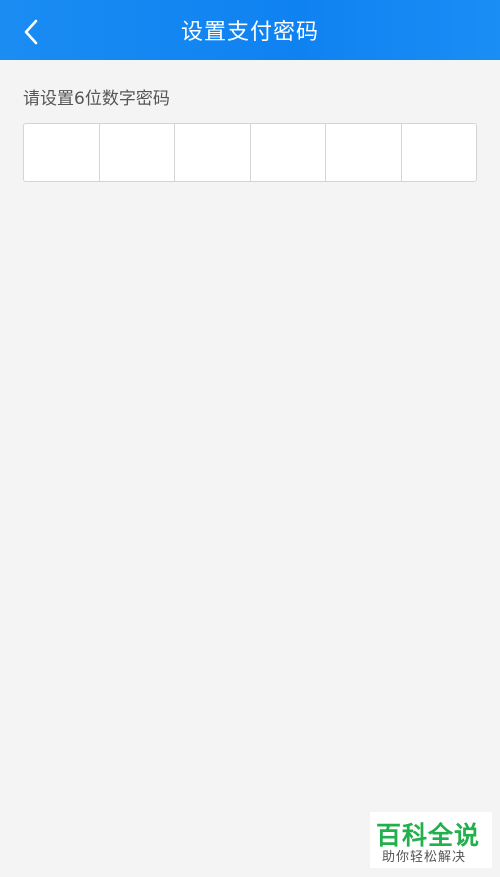 This screenshot has width=500, height=877. Describe the element at coordinates (96, 99) in the screenshot. I see `pin-prompt: 请设置6位数字密码` at that location.